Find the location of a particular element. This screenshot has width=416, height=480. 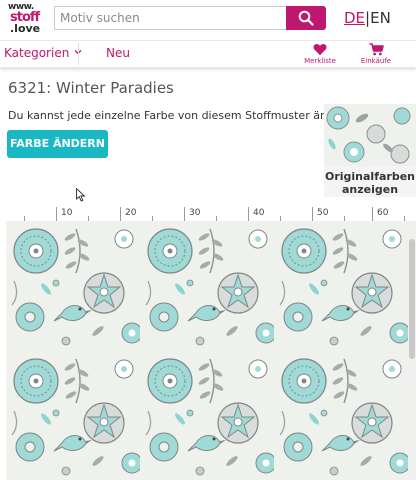

cursor-icon is located at coordinates (81, 195).